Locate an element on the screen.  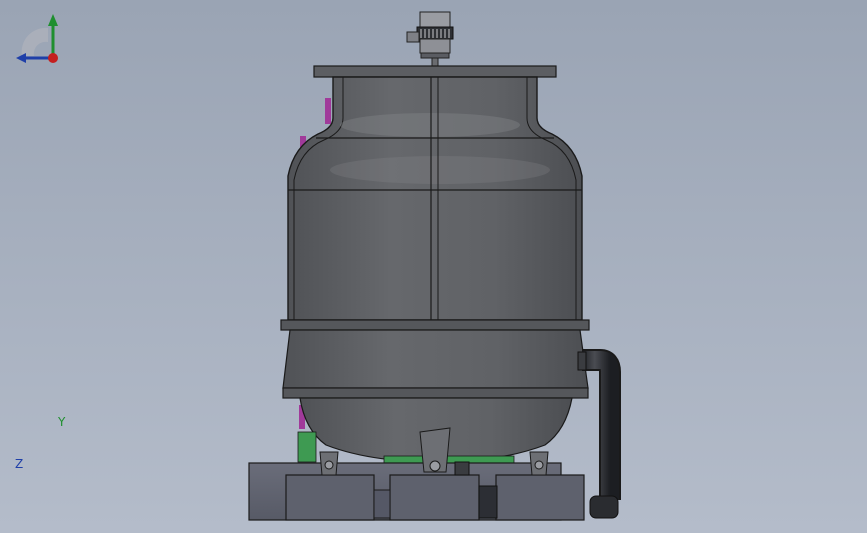
z-axis-arrowhead is located at coordinates (21, 58).